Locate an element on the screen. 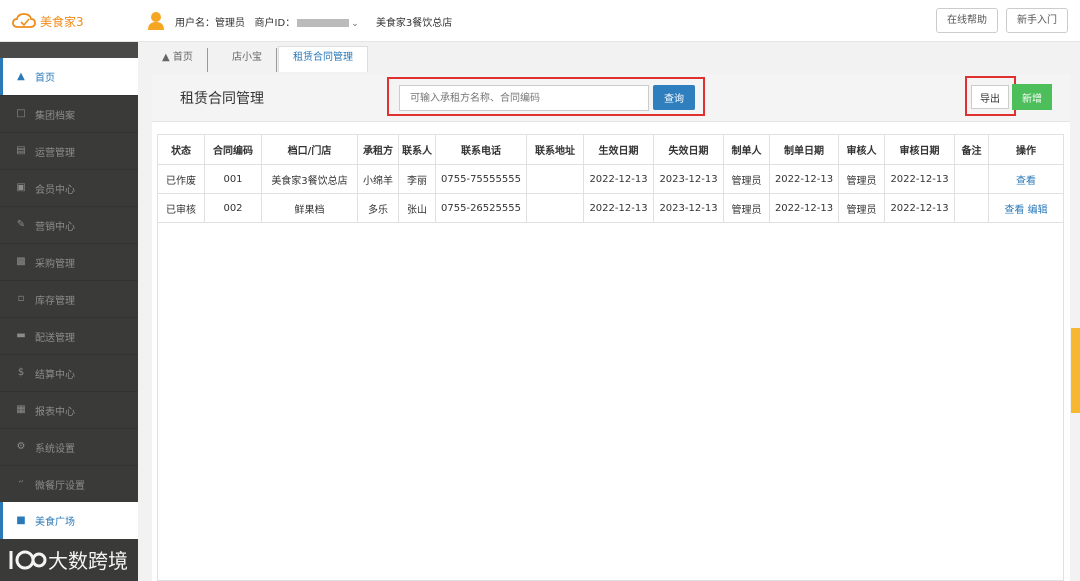 This screenshot has width=1080, height=581. column-header: 制单人 is located at coordinates (746, 149).